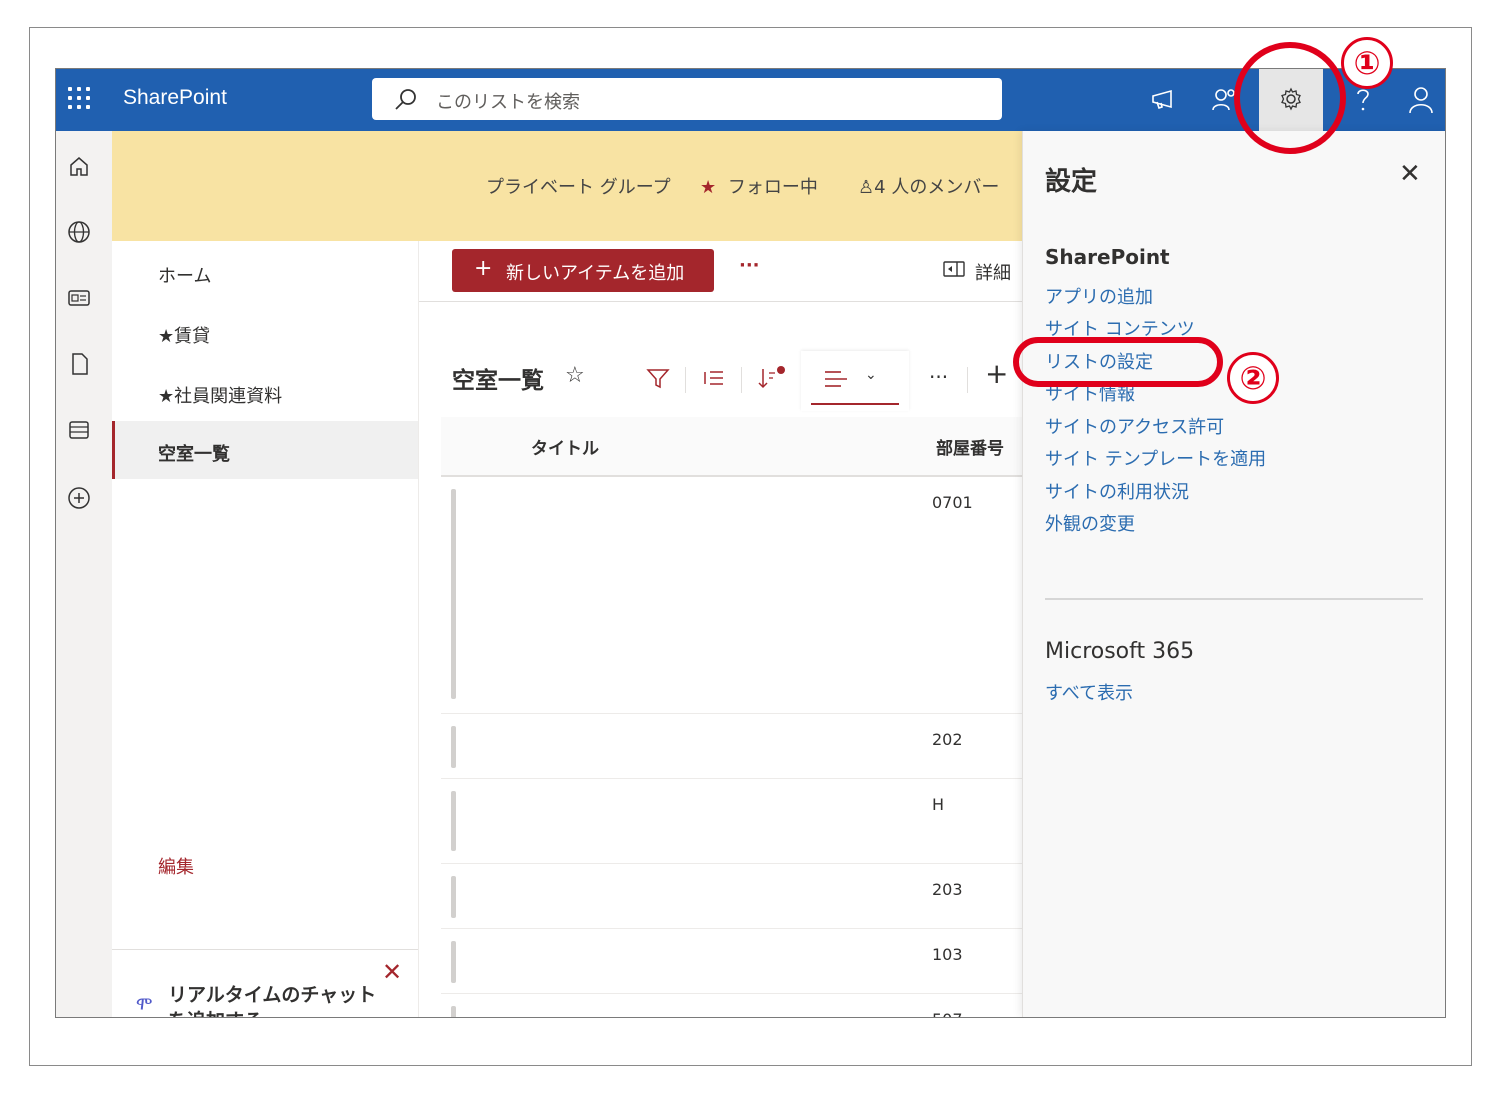 The width and height of the screenshot is (1500, 1097). What do you see at coordinates (79, 364) in the screenshot?
I see `file-icon` at bounding box center [79, 364].